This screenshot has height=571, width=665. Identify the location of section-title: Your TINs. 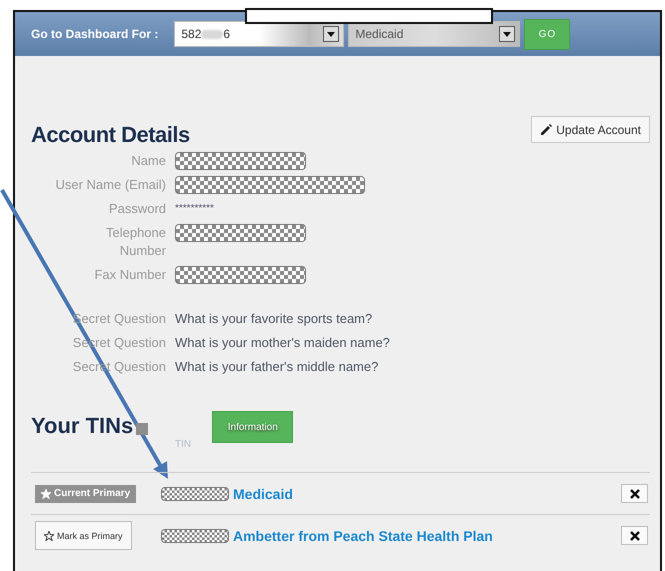
(82, 426).